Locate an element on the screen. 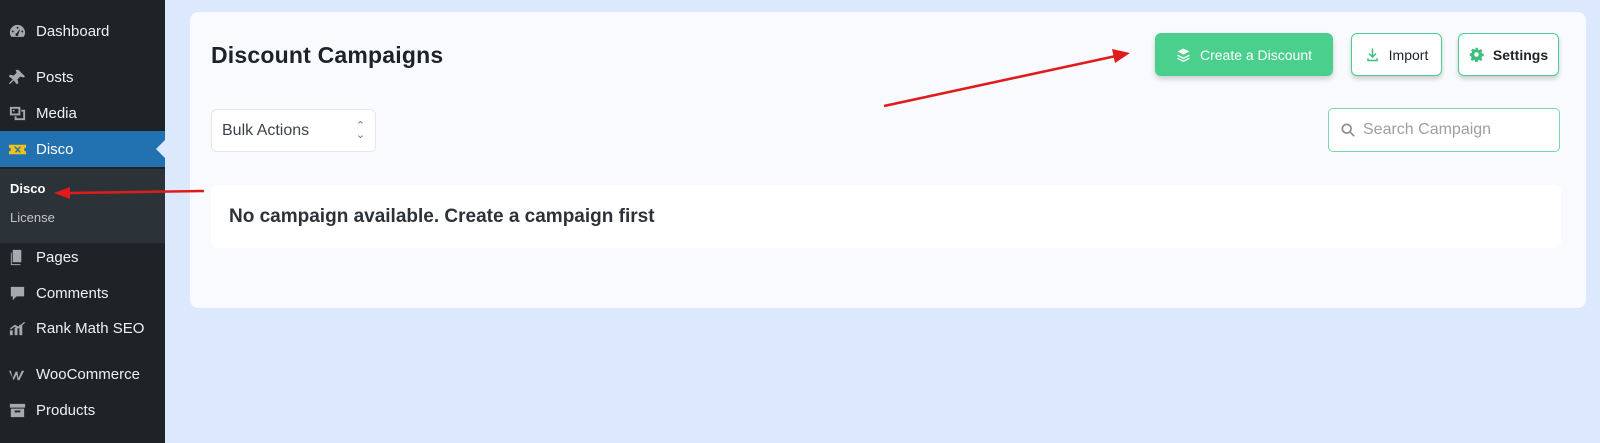 The image size is (1600, 443). sidebar-item-pages: Pages is located at coordinates (82, 257).